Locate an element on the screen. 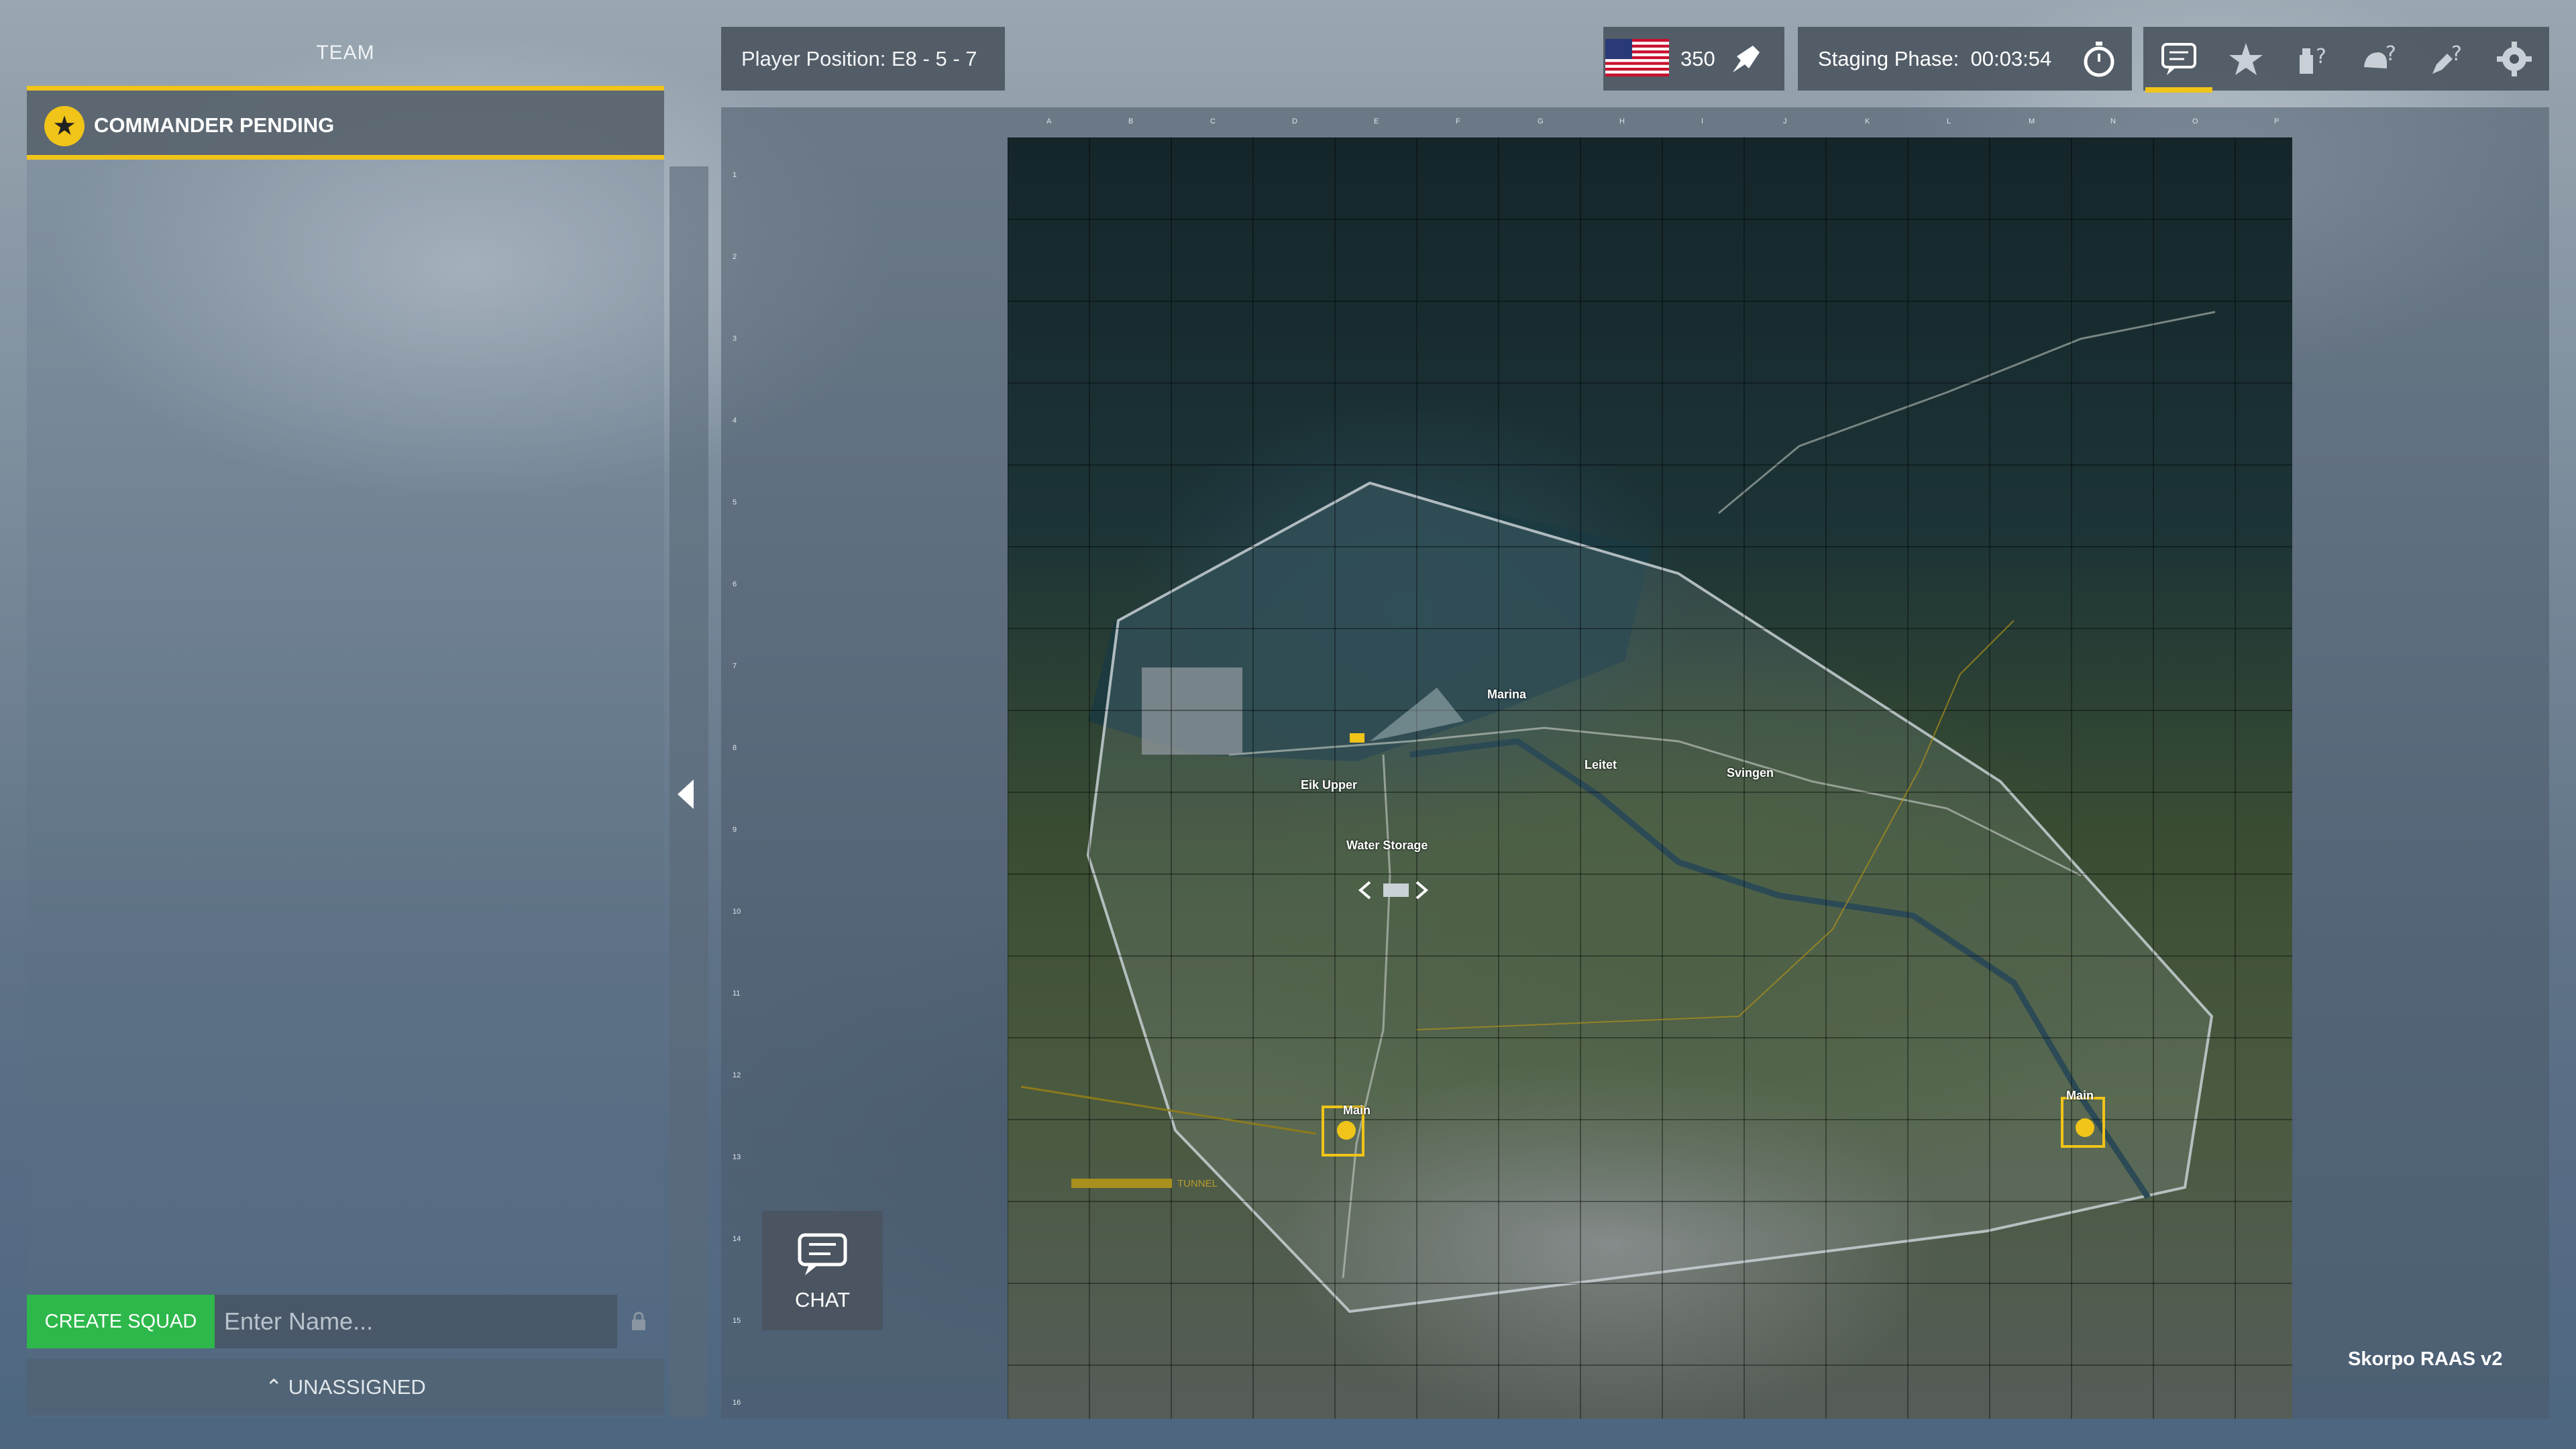 Image resolution: width=2576 pixels, height=1449 pixels. map-column-label: I is located at coordinates (1702, 121).